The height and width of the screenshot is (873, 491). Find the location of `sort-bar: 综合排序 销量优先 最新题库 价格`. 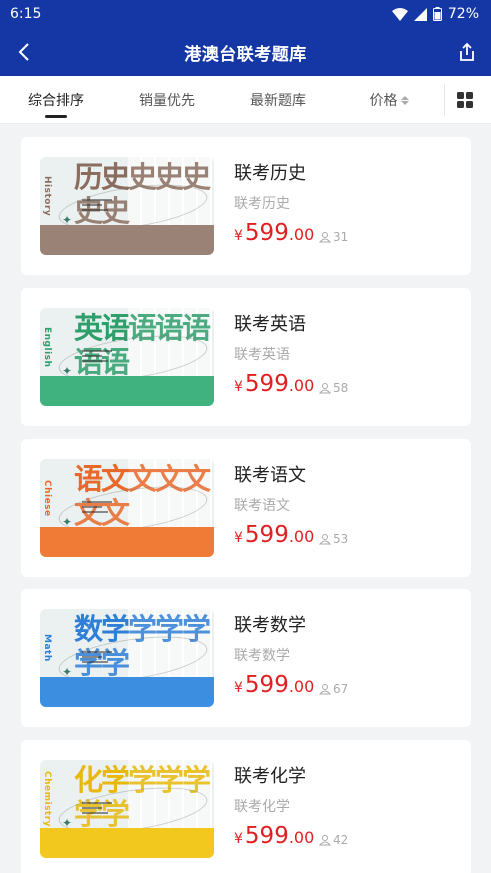

sort-bar: 综合排序 销量优先 最新题库 价格 is located at coordinates (245, 100).